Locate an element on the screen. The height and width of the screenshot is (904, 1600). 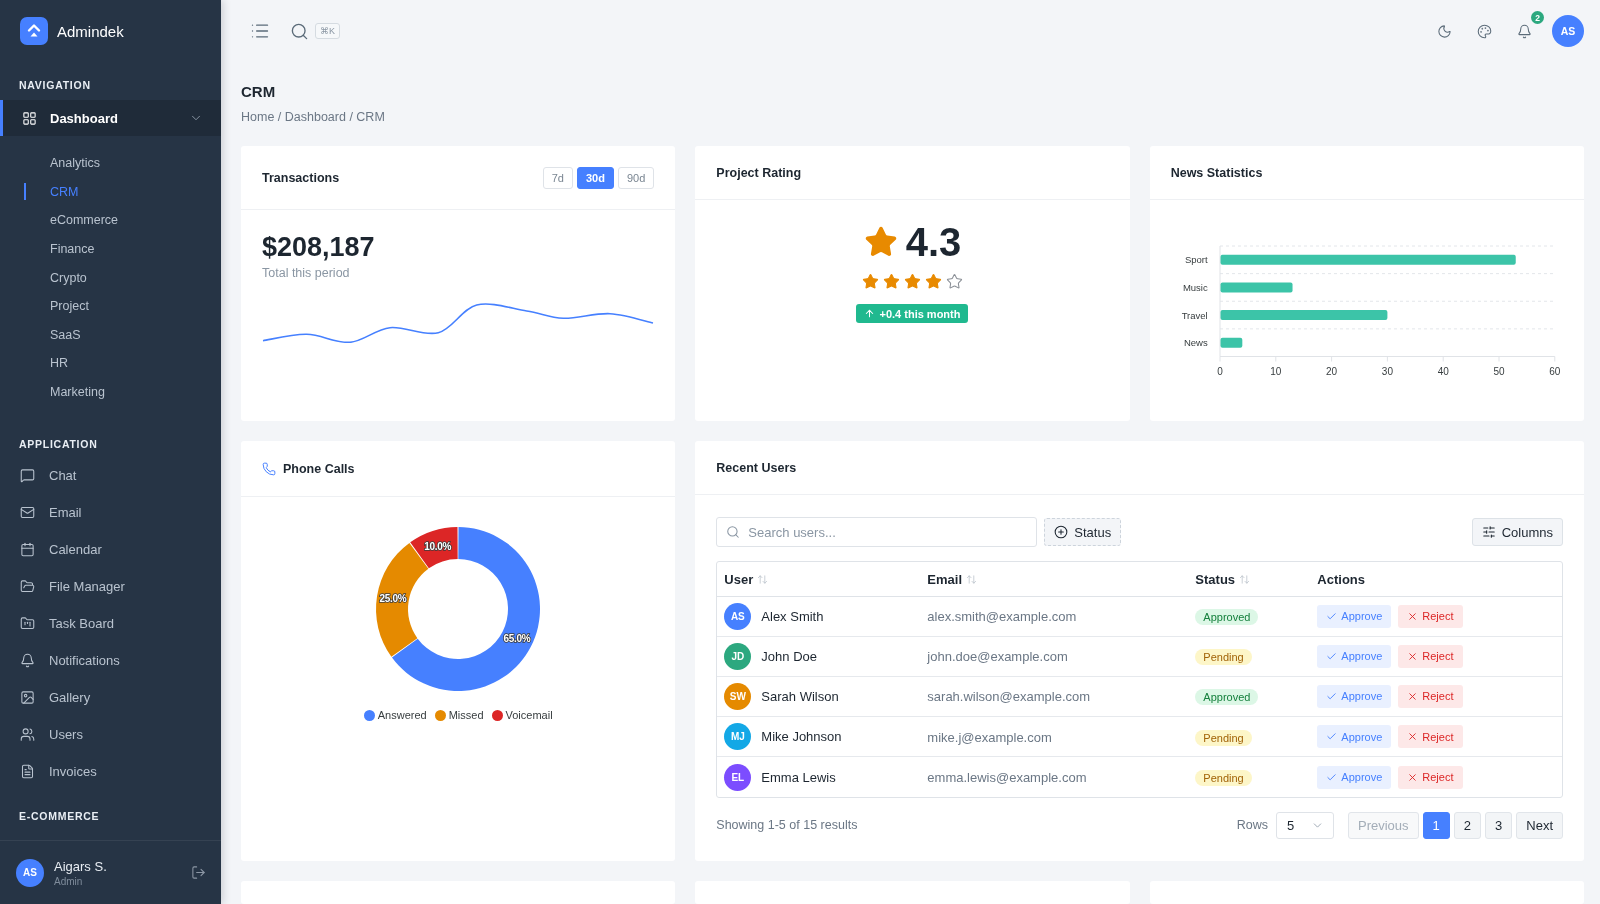
nav-item: Chat is located at coordinates (48, 475).